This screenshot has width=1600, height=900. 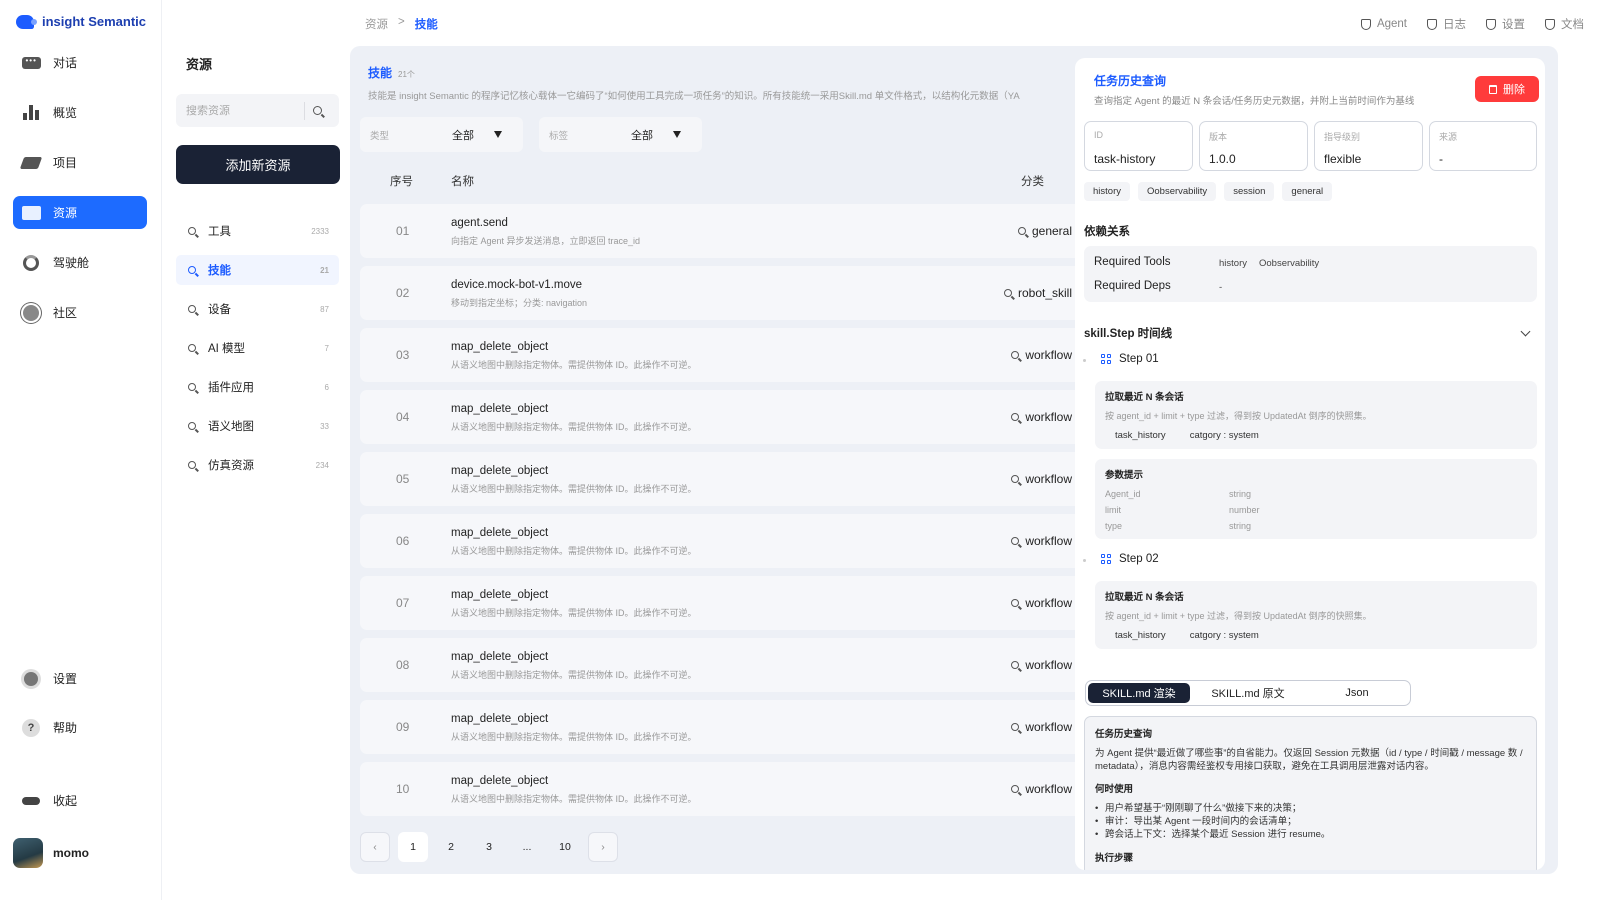 I want to click on step-label-text: Step 01, so click(x=1139, y=359).